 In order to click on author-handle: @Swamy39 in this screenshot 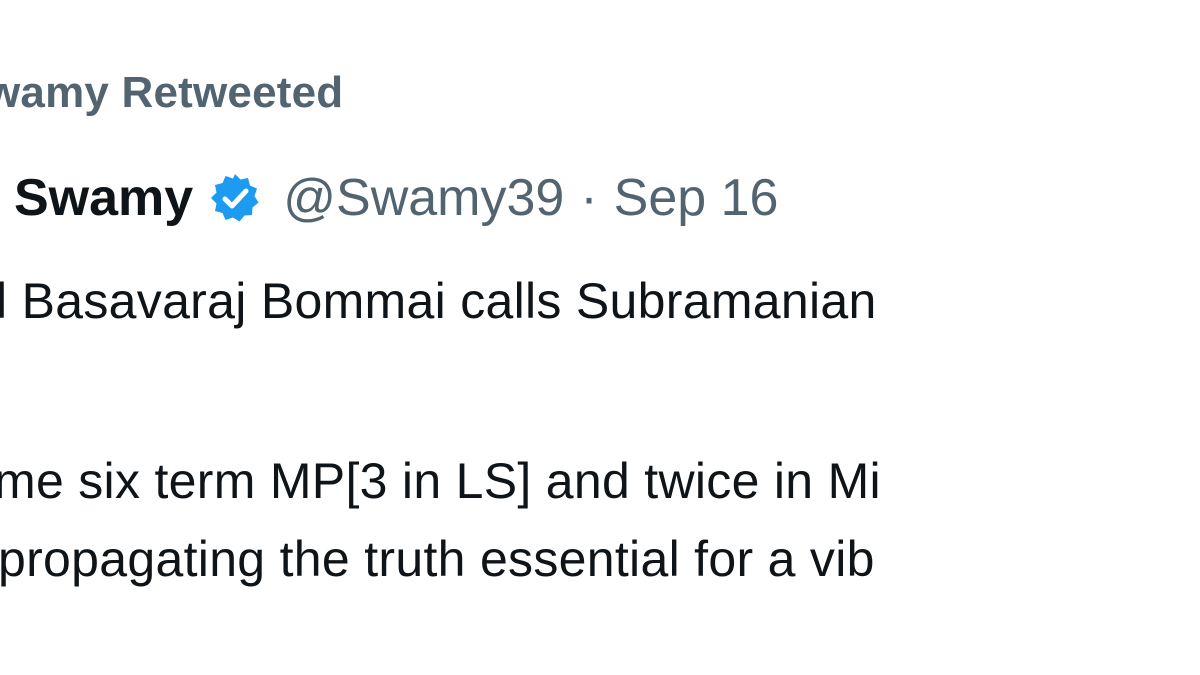, I will do `click(423, 198)`.